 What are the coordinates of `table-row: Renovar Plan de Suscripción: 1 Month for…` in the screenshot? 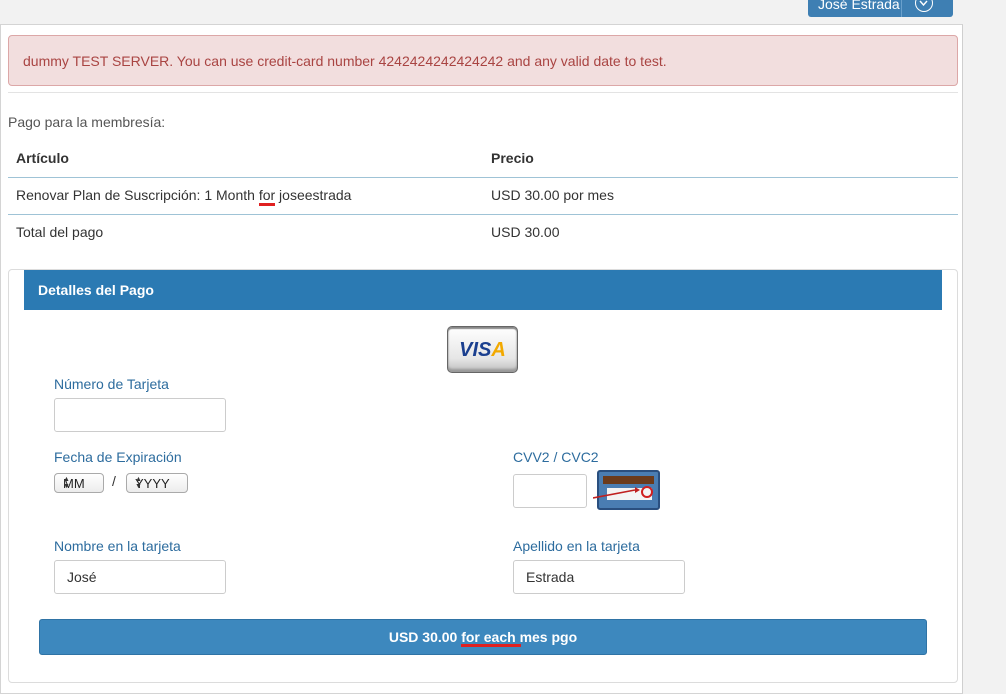 It's located at (483, 196).